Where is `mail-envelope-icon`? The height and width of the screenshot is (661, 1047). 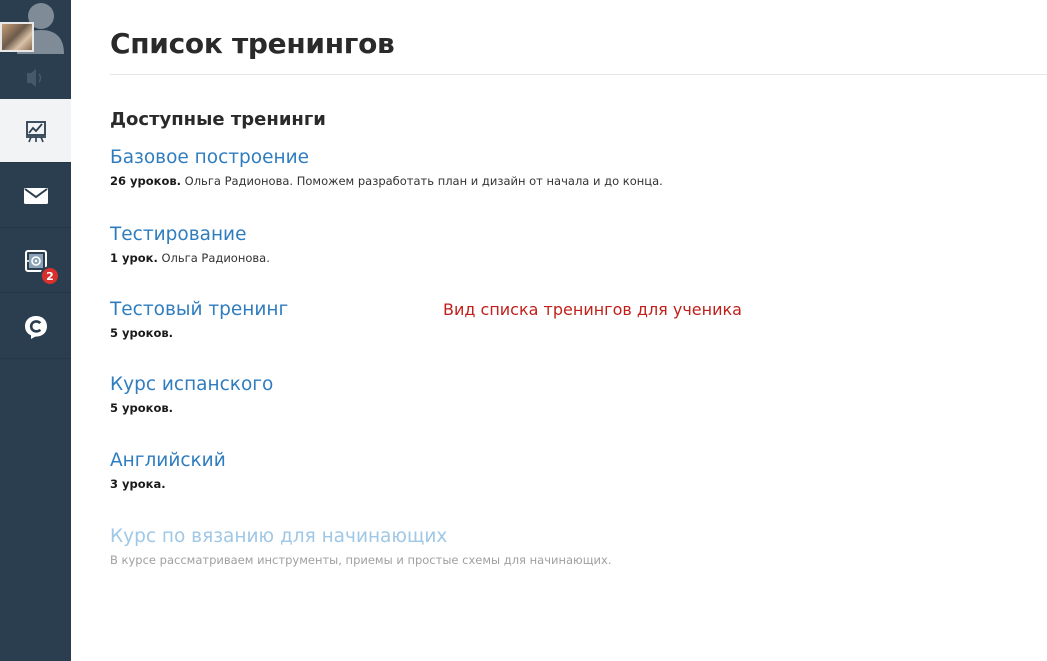
mail-envelope-icon is located at coordinates (35, 195).